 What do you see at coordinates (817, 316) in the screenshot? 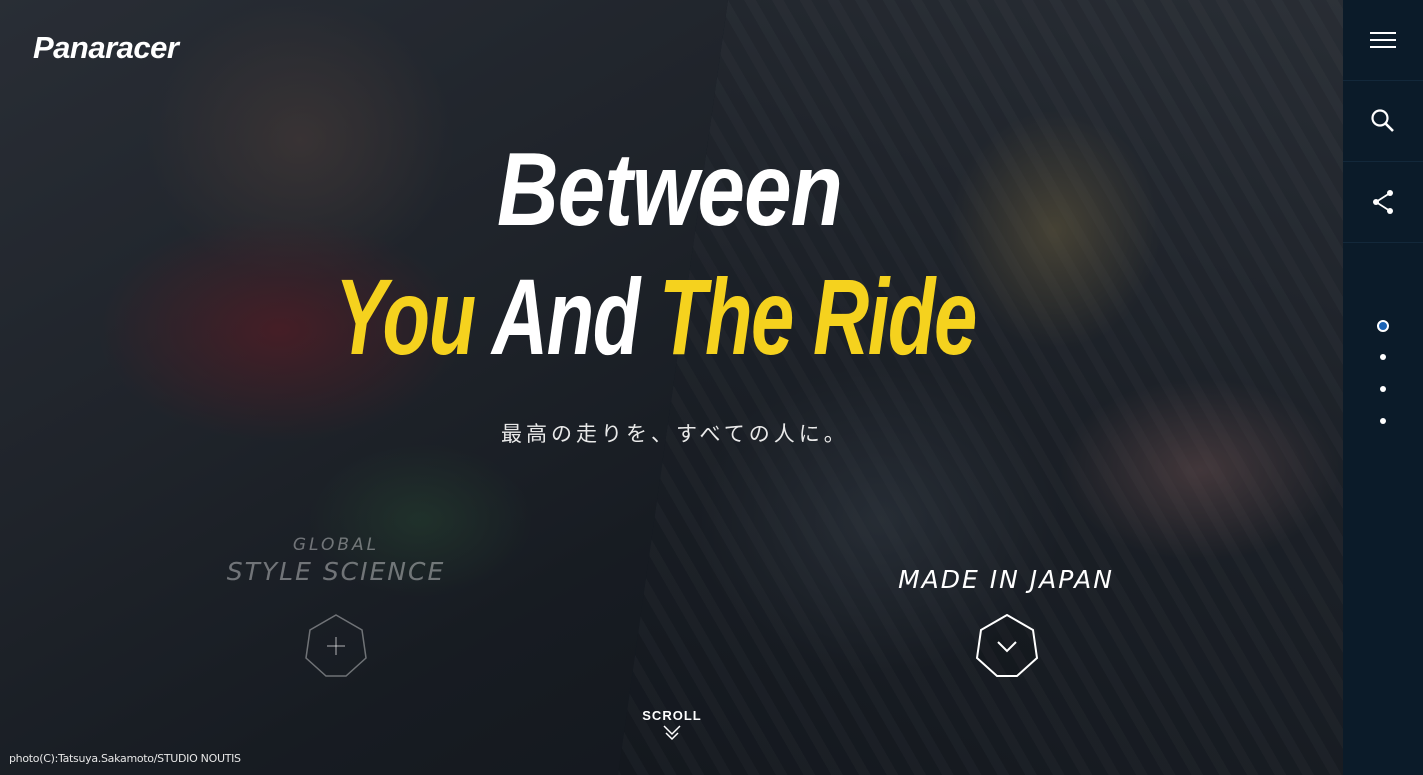
I see `headline-the-ride: The Ride` at bounding box center [817, 316].